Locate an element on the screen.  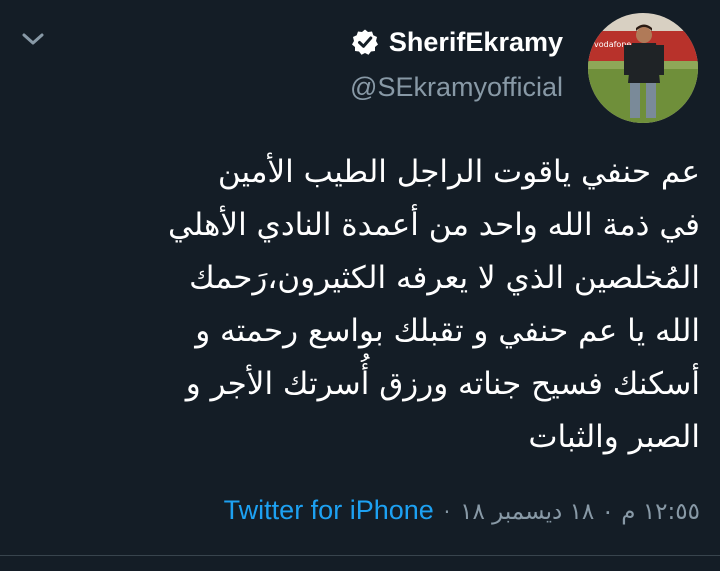
avatar-photo: vodafone is located at coordinates (643, 68).